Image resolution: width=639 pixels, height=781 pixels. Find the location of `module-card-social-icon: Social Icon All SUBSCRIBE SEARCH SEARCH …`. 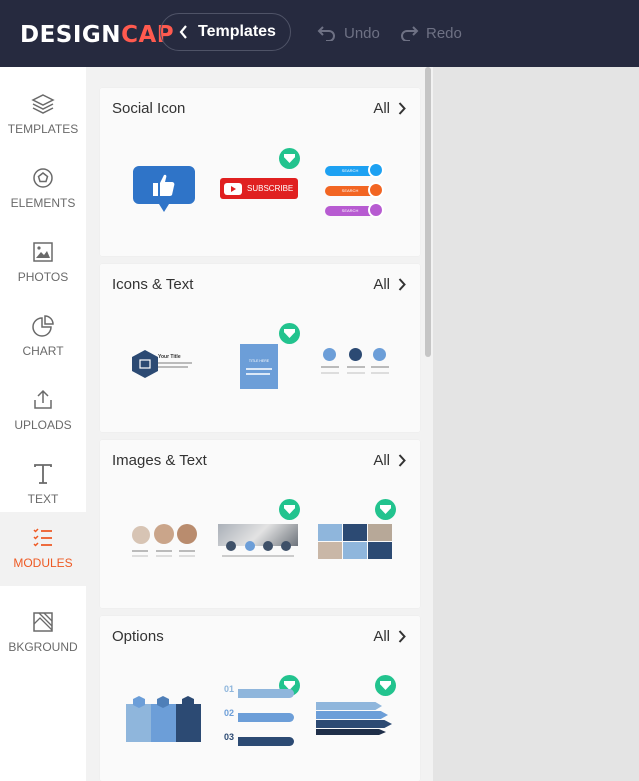

module-card-social-icon: Social Icon All SUBSCRIBE SEARCH SEARCH … is located at coordinates (260, 172).